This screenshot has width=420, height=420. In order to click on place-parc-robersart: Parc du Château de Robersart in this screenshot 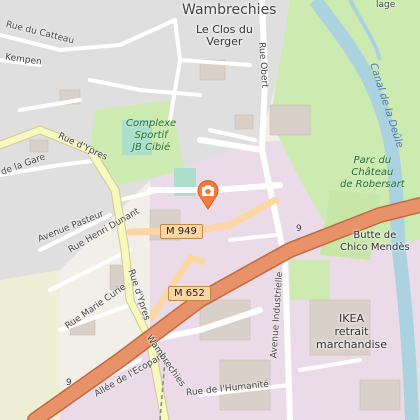, I will do `click(372, 172)`.